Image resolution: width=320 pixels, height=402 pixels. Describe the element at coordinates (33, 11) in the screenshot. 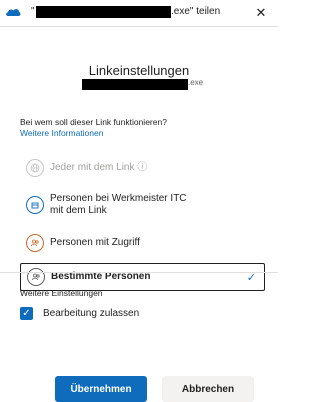

I see `title-quote: "` at that location.